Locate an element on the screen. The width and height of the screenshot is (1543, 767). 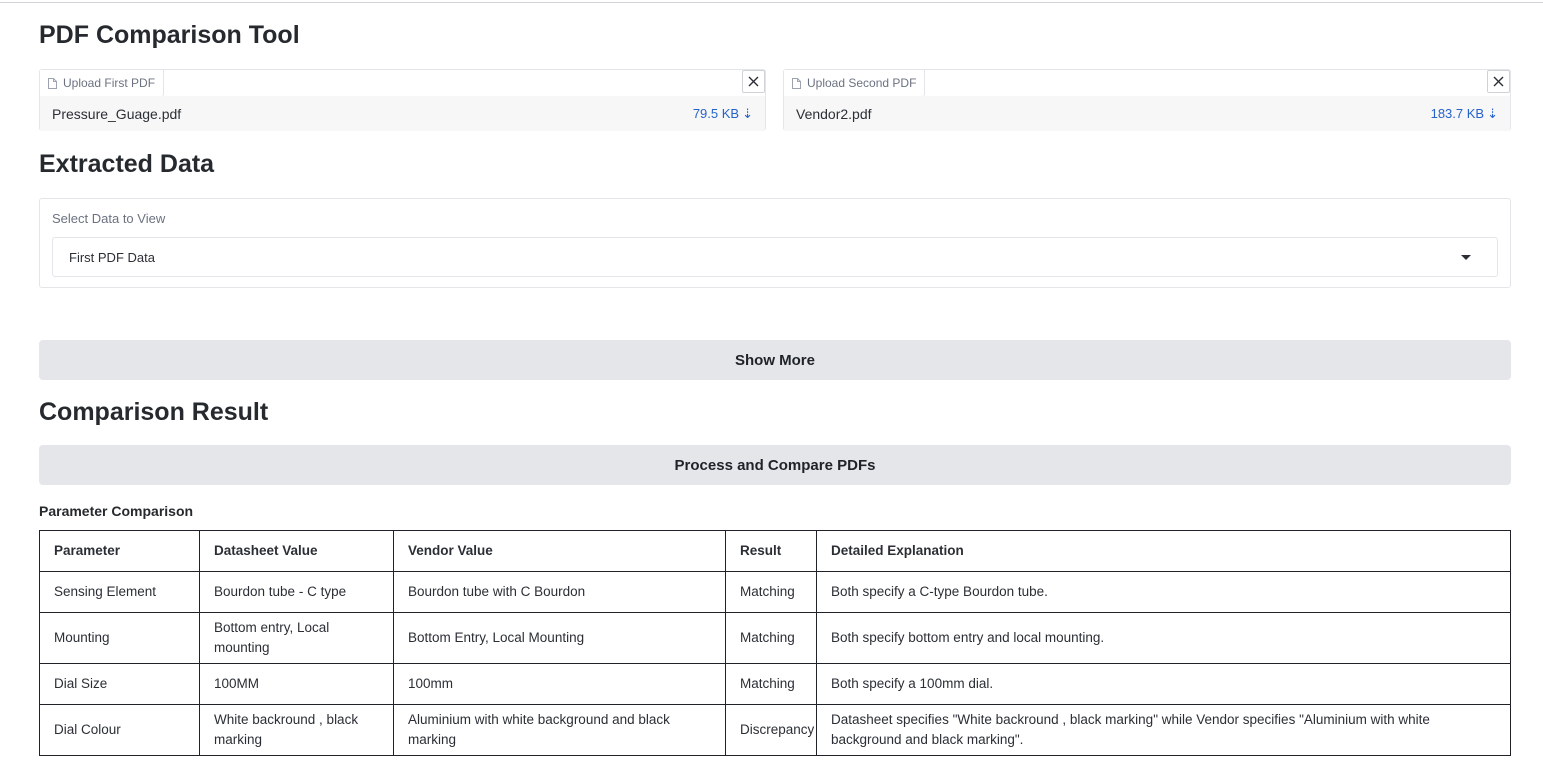
column-header: Datasheet Value is located at coordinates (296, 551).